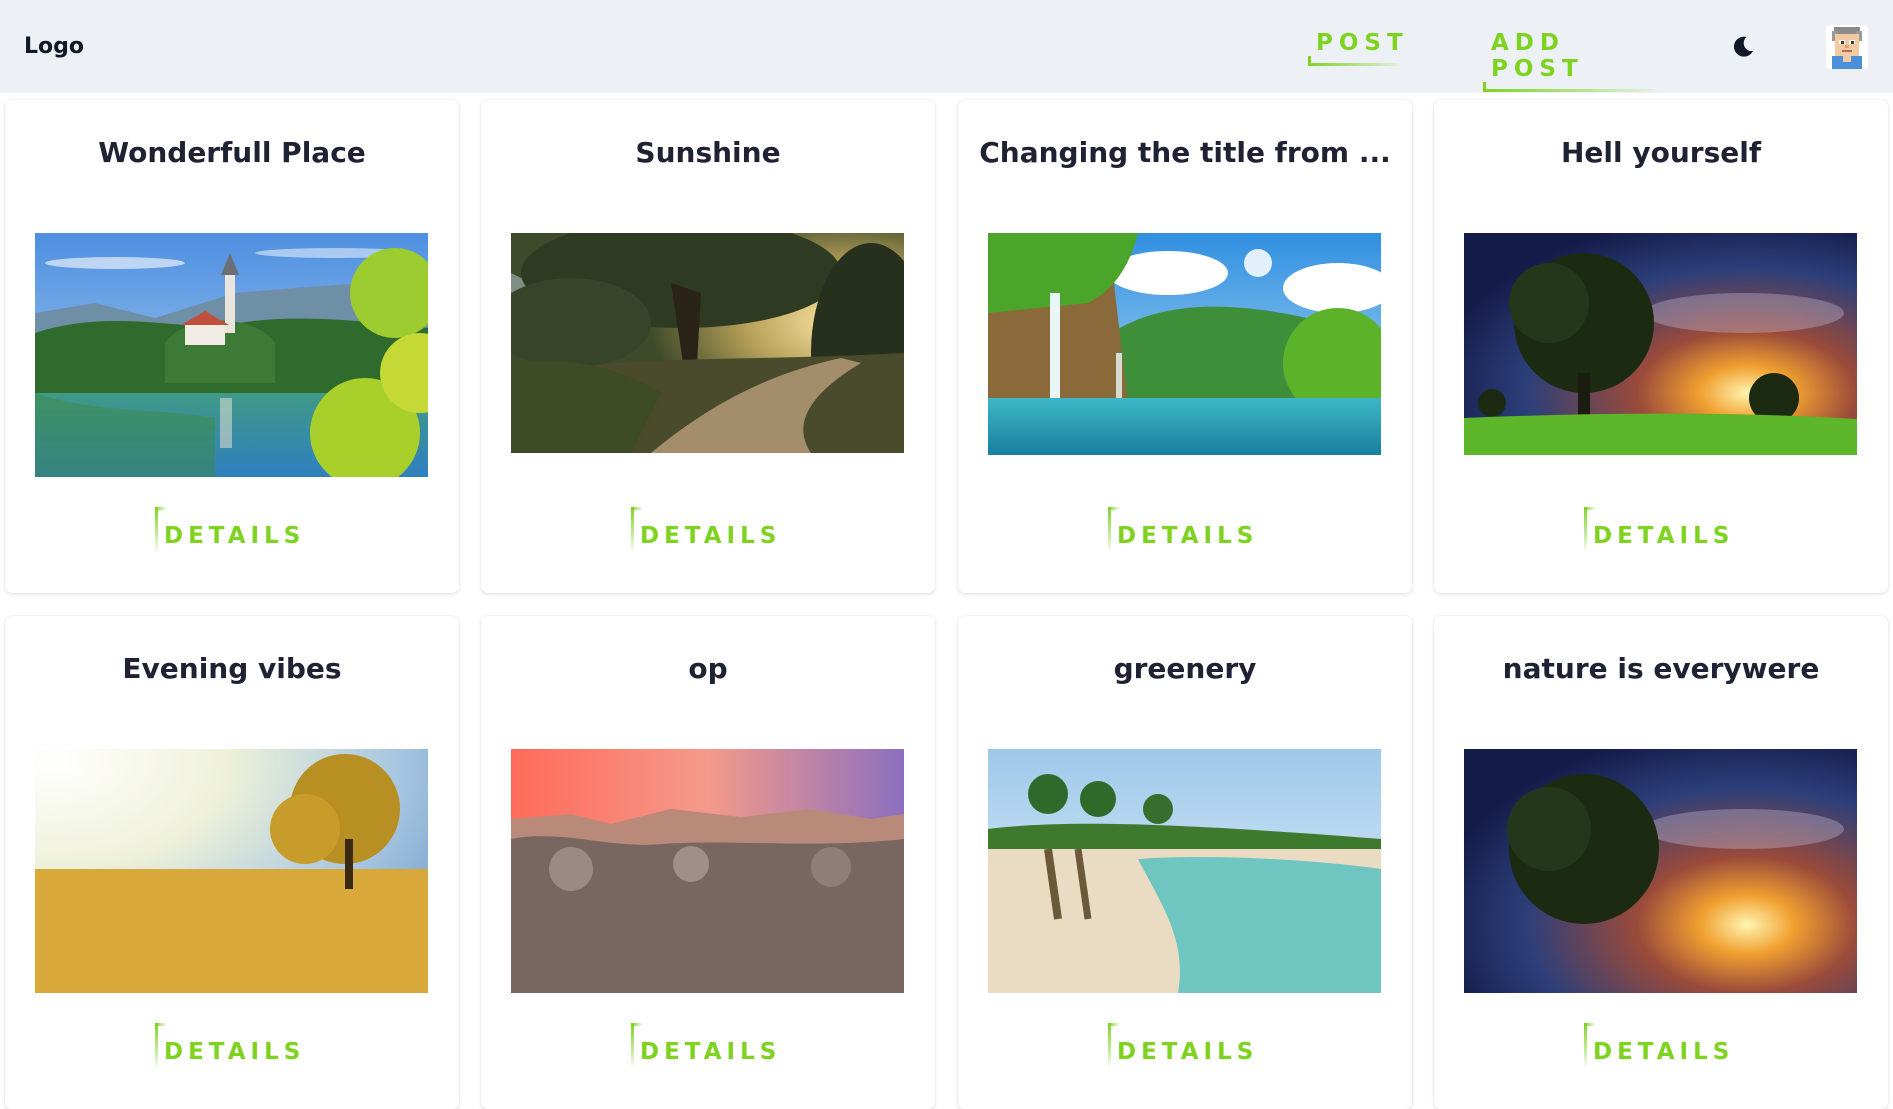 This screenshot has width=1893, height=1109. I want to click on post-title: Sunshine, so click(708, 152).